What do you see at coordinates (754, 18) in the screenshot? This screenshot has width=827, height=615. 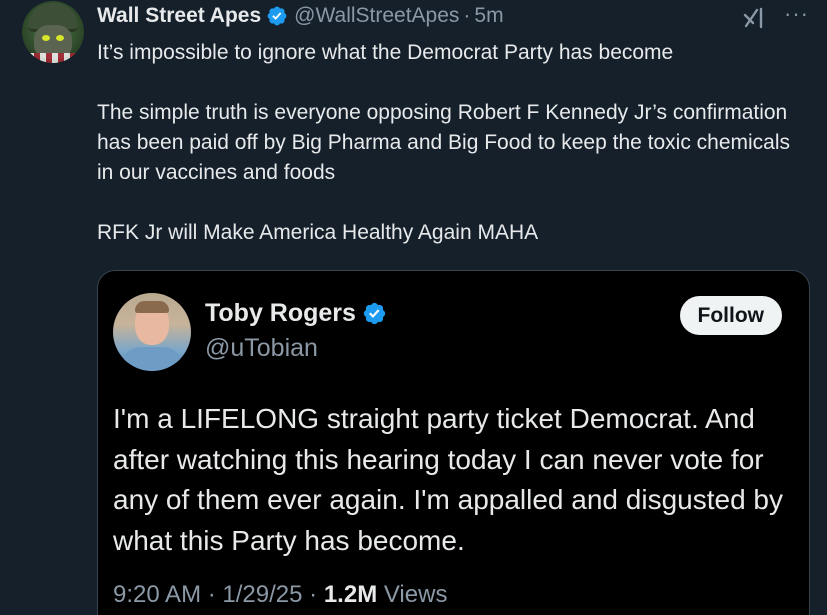 I see `grok-icon` at bounding box center [754, 18].